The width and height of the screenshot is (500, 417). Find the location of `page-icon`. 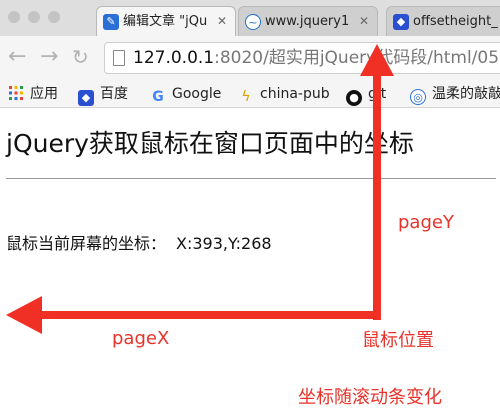

page-icon is located at coordinates (119, 58).